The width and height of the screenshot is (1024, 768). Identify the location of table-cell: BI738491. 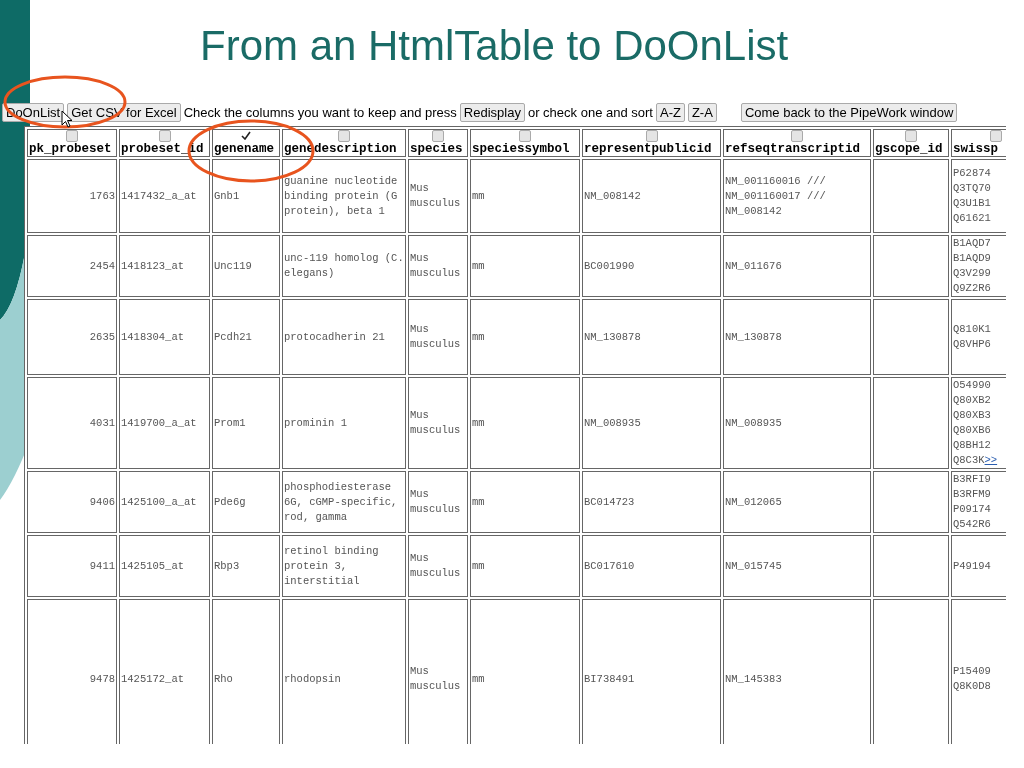
(651, 671).